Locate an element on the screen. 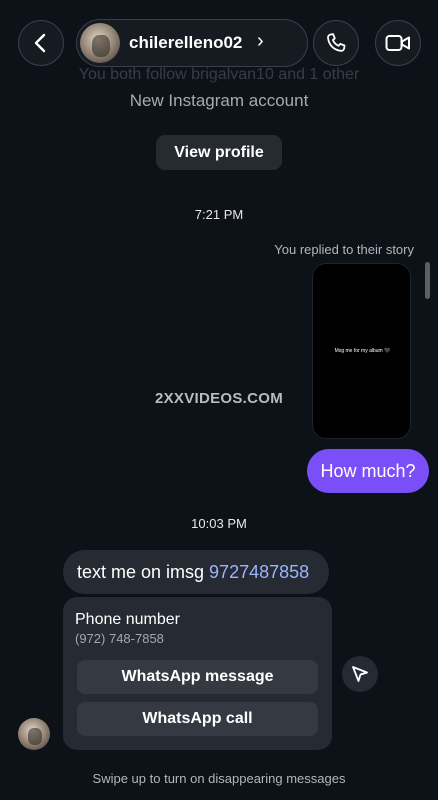 The height and width of the screenshot is (800, 438). story-caption: Msg me for my album 🖤 is located at coordinates (362, 351).